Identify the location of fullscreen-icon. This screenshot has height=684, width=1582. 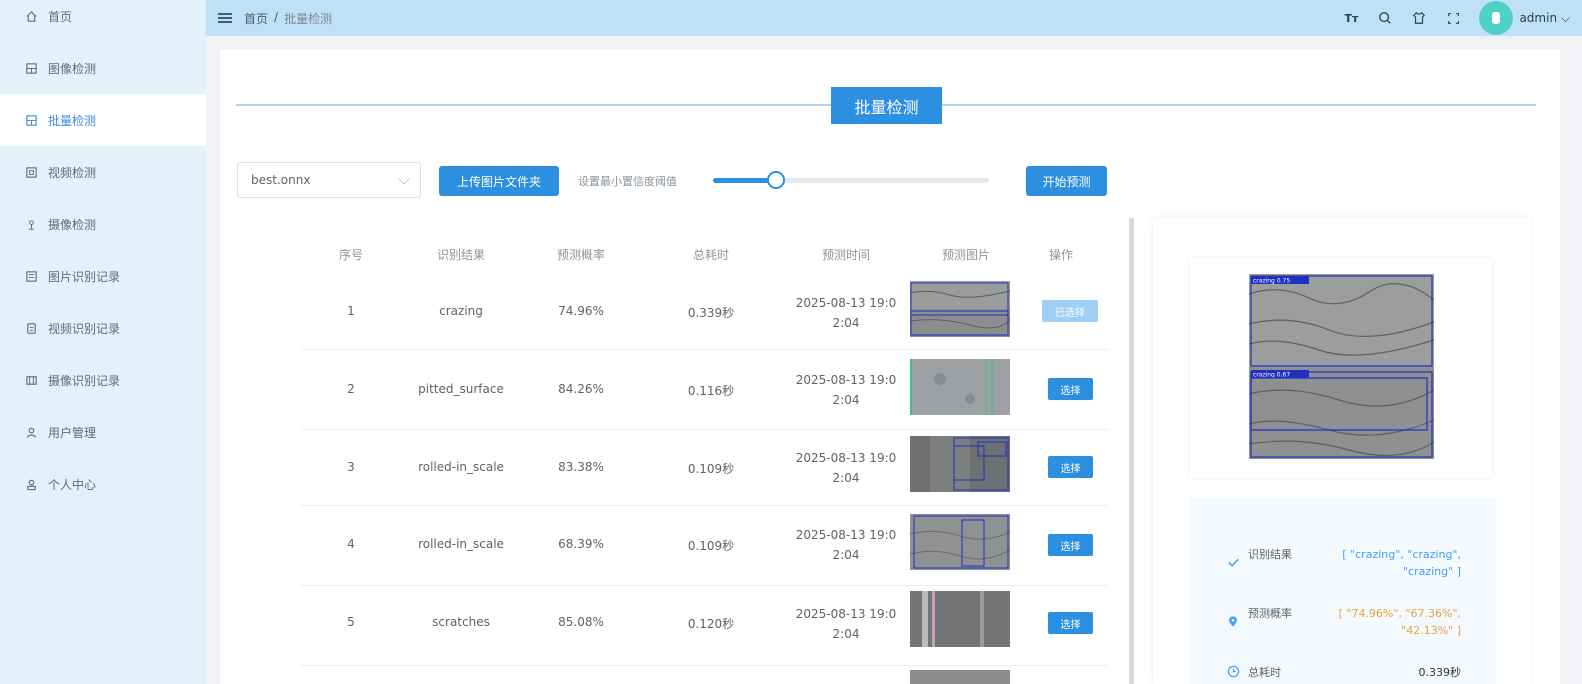
(1453, 18).